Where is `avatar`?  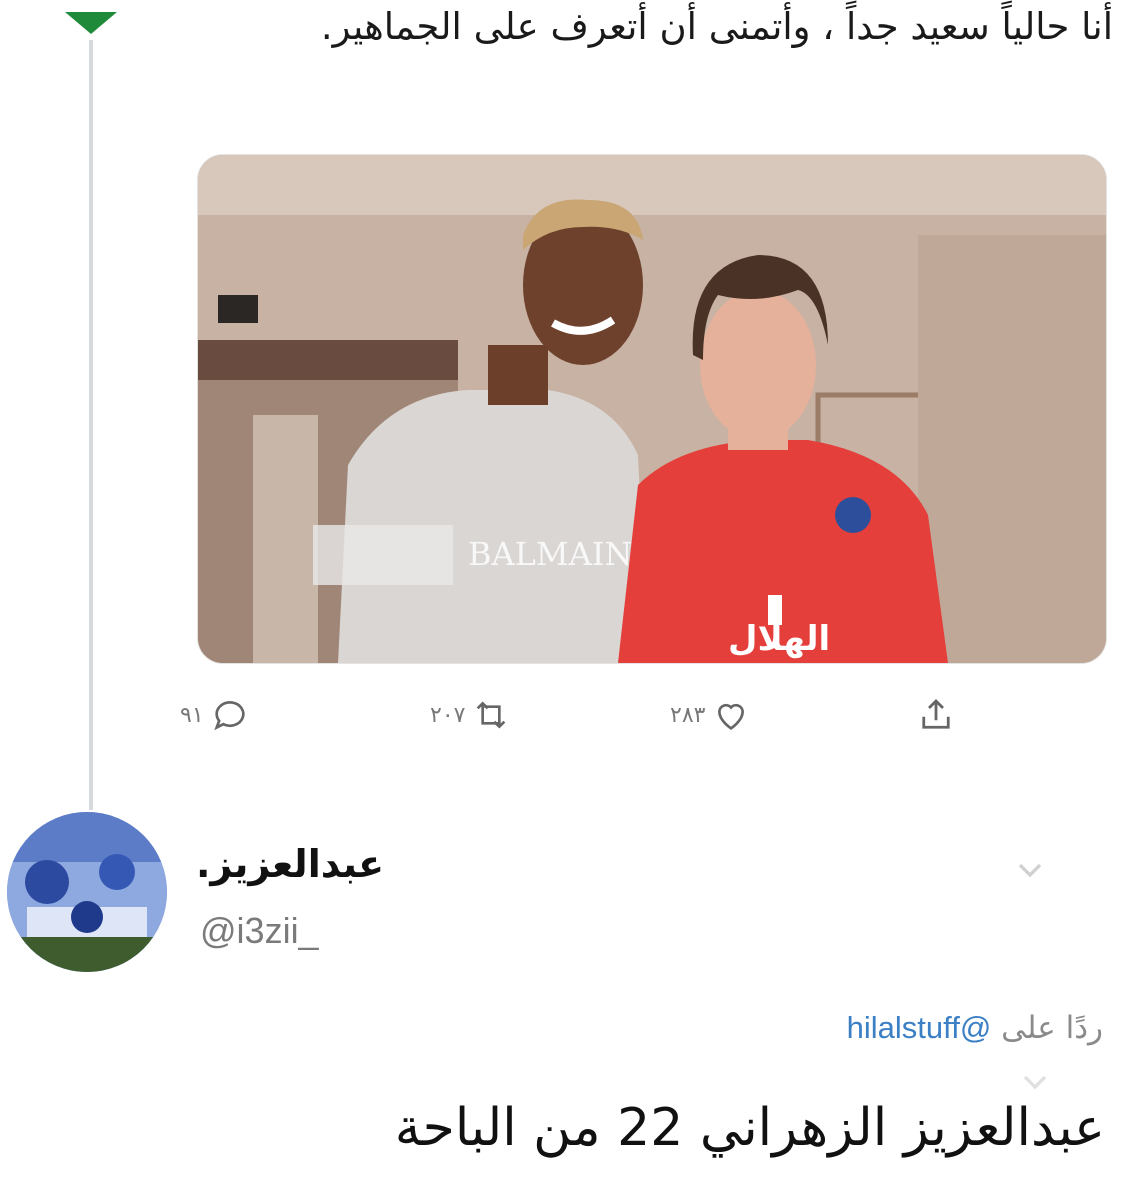
avatar is located at coordinates (87, 892).